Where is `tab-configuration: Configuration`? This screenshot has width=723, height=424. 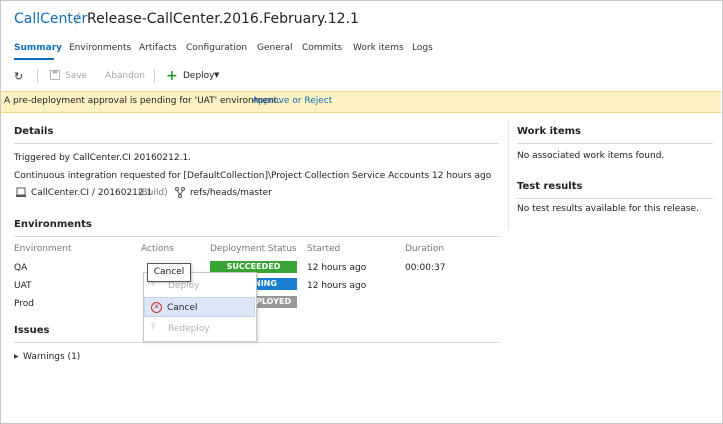 tab-configuration: Configuration is located at coordinates (216, 48).